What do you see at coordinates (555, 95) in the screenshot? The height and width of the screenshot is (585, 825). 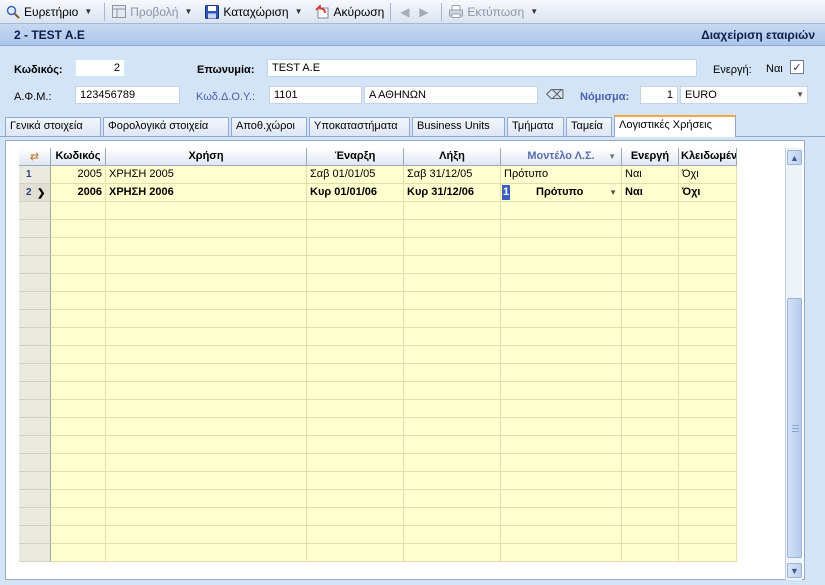 I see `eraser-icon: ⌫` at bounding box center [555, 95].